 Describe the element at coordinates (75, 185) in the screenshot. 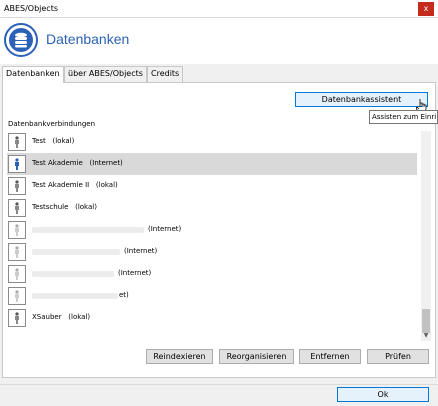

I see `connection-label: Test Akademie II (lokal)` at that location.